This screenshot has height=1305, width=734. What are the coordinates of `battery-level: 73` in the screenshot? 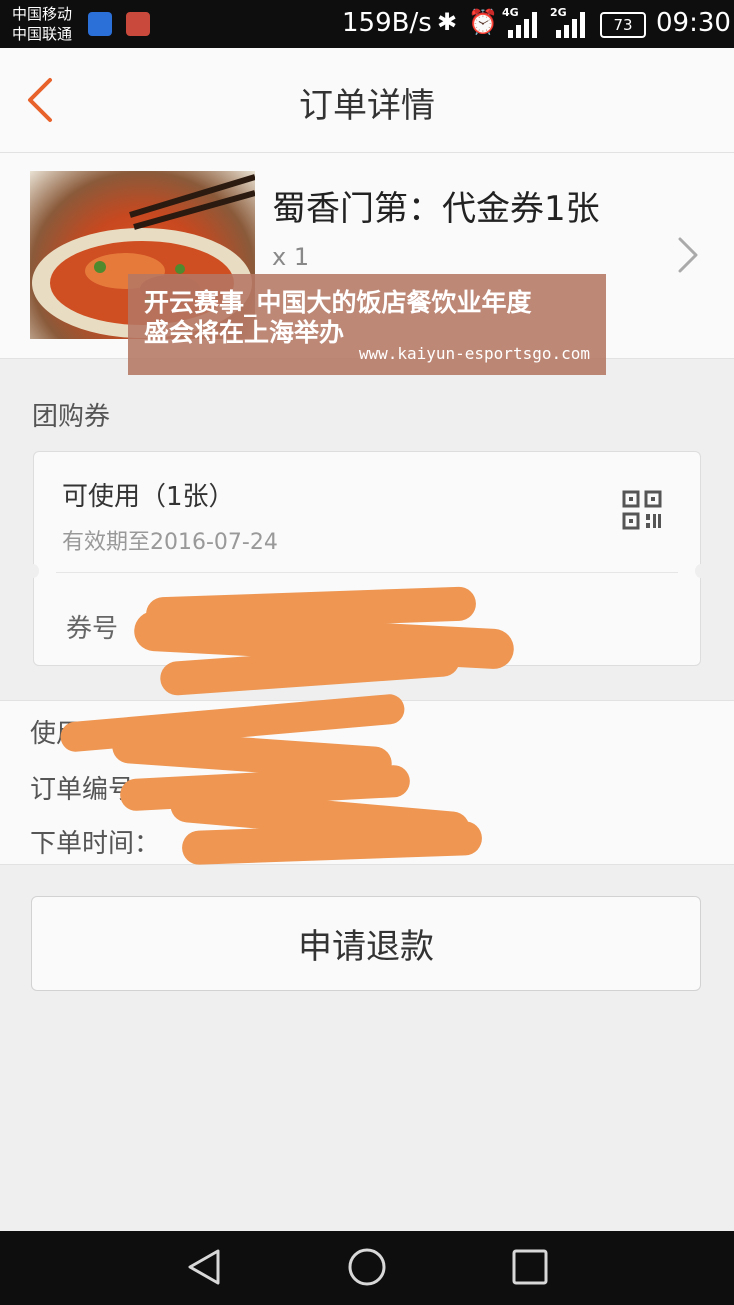 It's located at (623, 25).